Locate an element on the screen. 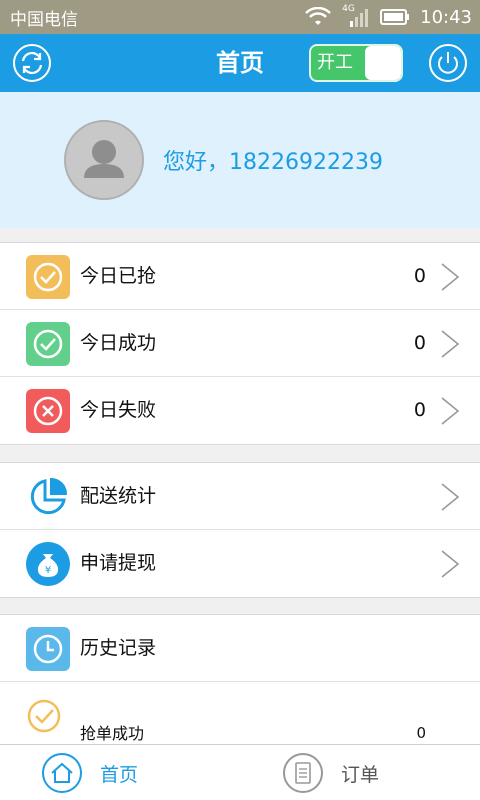  home-icon is located at coordinates (62, 772).